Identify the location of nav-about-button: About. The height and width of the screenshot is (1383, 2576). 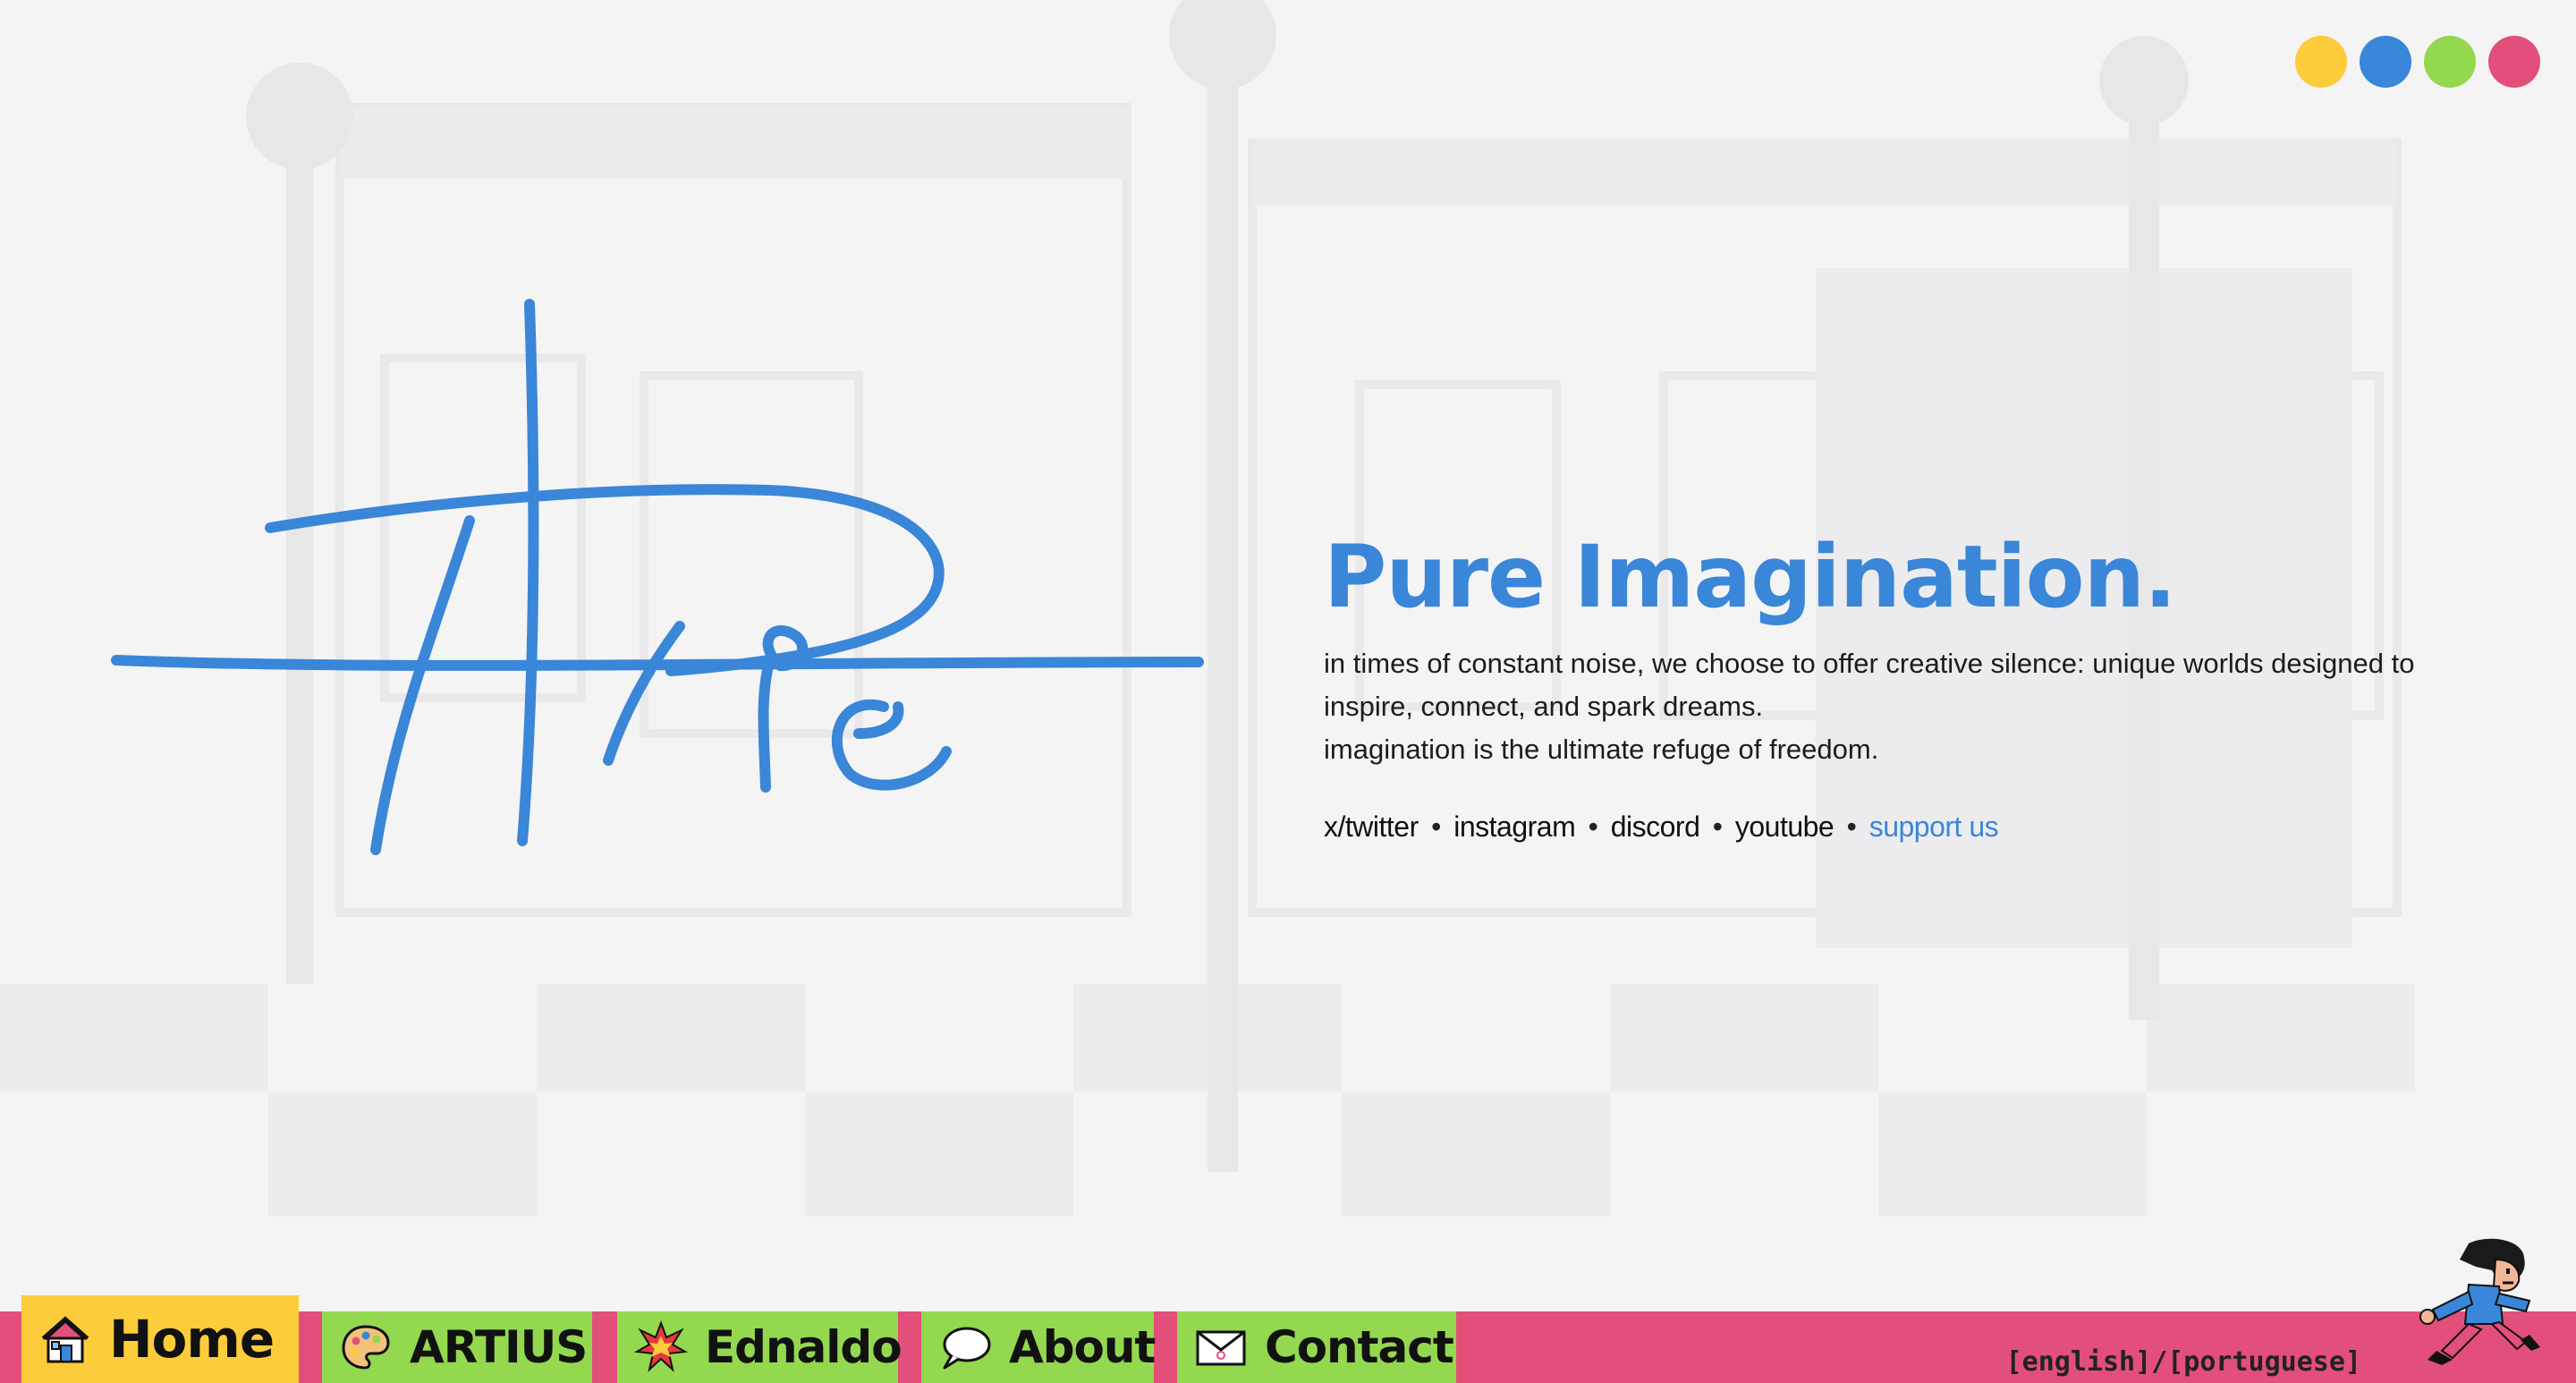
(1038, 1347).